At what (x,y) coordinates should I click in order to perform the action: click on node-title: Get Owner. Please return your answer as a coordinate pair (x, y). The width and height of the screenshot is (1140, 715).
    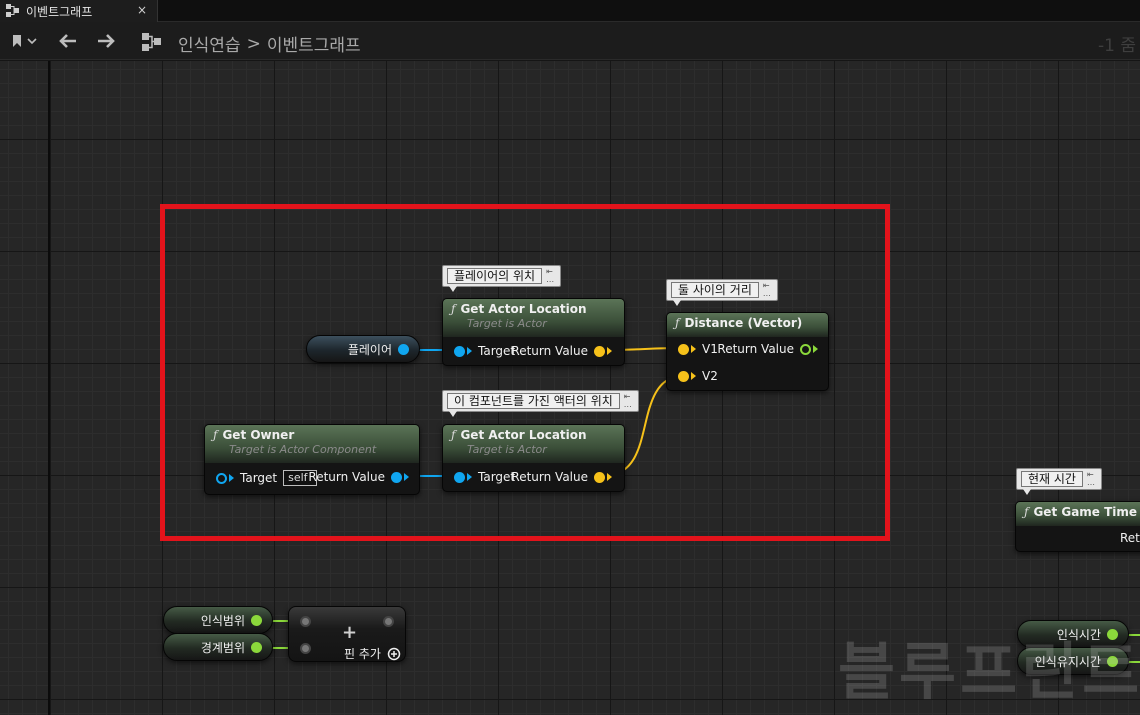
    Looking at the image, I should click on (258, 435).